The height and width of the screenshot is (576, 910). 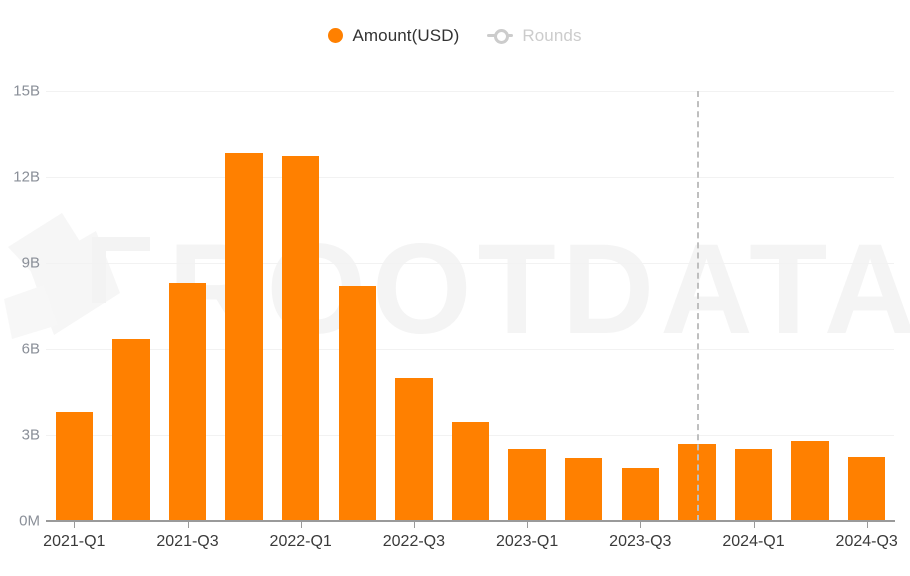 What do you see at coordinates (30, 435) in the screenshot?
I see `y-tick-label-3b: 3B` at bounding box center [30, 435].